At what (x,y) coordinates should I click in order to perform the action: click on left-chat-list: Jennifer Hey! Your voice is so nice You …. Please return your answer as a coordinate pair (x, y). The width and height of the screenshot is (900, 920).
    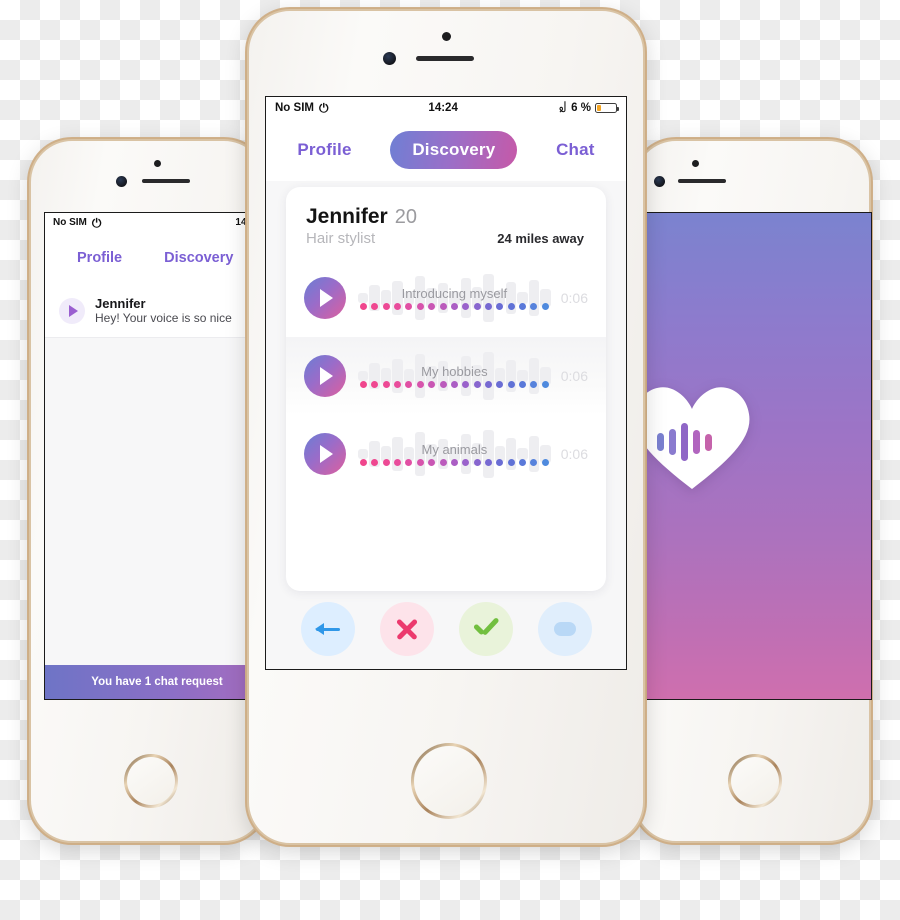
    Looking at the image, I should click on (157, 491).